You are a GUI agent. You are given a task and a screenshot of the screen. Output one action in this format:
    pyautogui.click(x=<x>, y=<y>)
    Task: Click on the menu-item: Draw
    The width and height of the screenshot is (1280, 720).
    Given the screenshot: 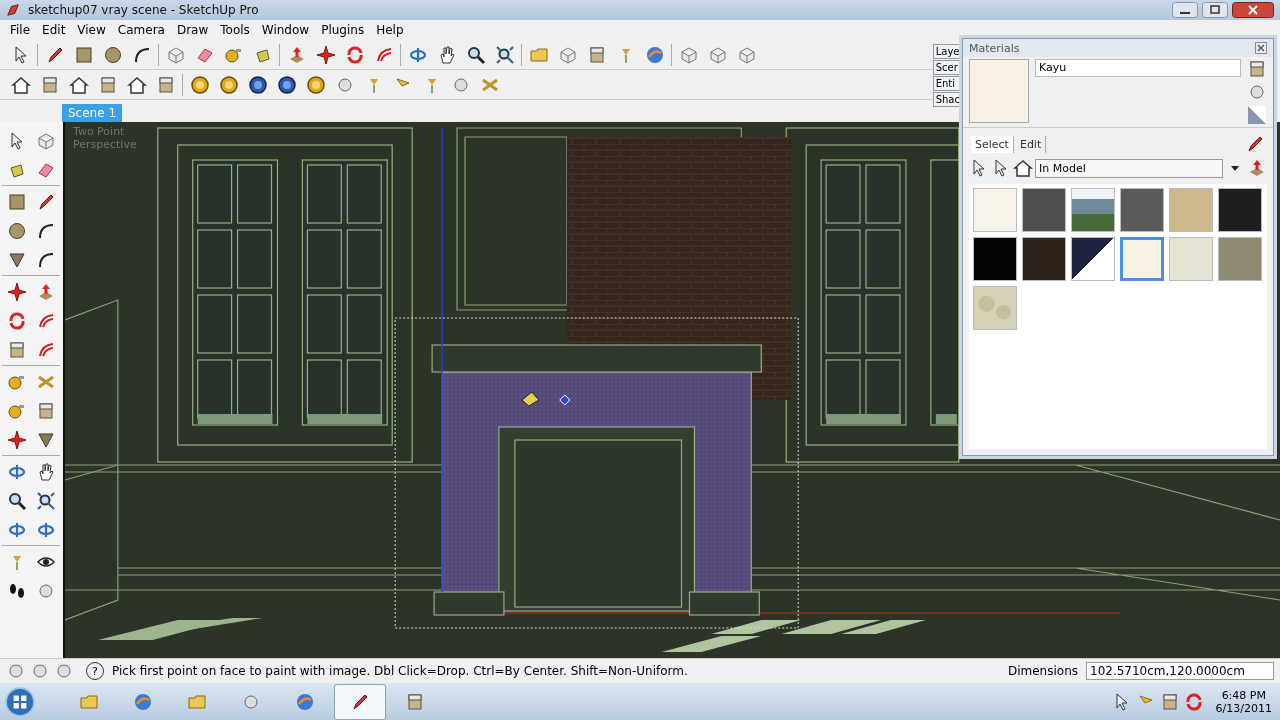 What is the action you would take?
    pyautogui.click(x=192, y=30)
    